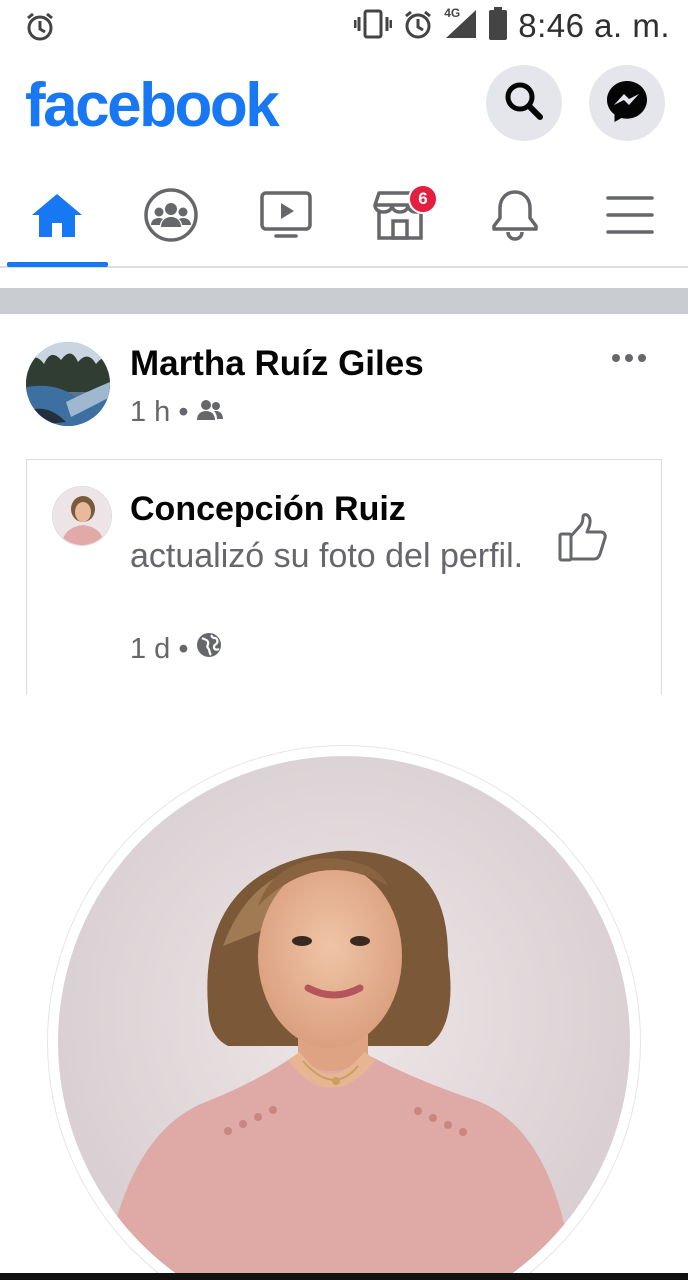 This screenshot has width=688, height=1280. I want to click on app-header: facebook, so click(344, 108).